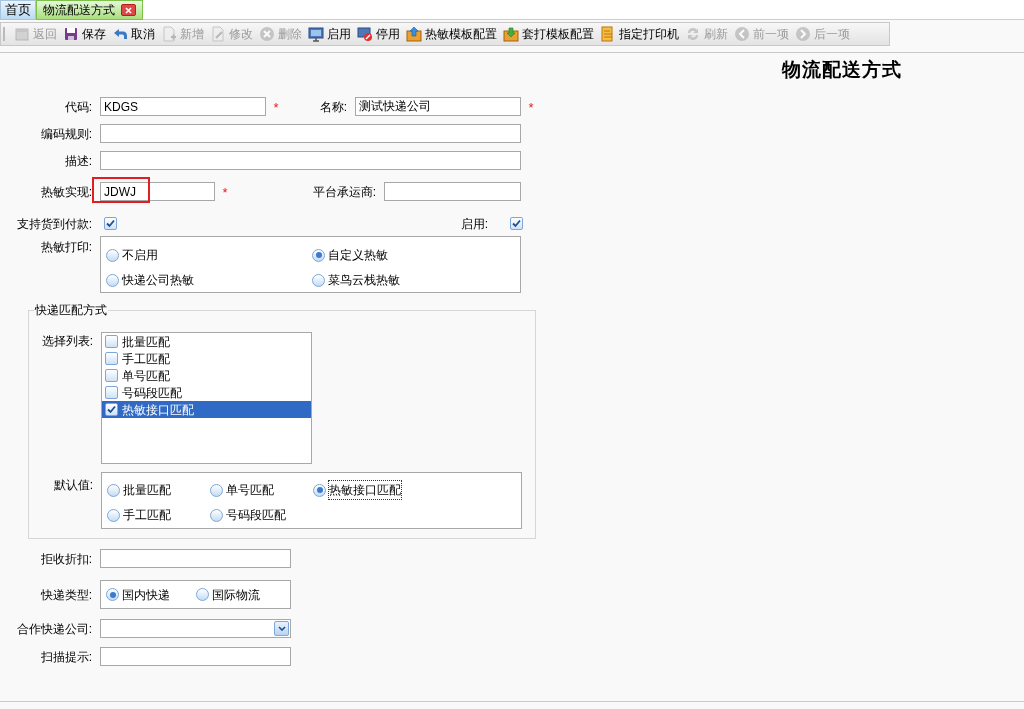  I want to click on radio-option: 国内快递, so click(151, 594).